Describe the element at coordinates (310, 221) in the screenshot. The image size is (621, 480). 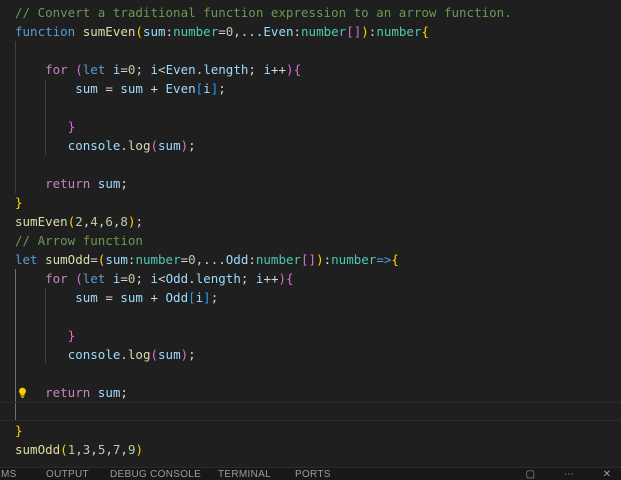
I see `code-line: sumEven(2,4,6,8);` at that location.